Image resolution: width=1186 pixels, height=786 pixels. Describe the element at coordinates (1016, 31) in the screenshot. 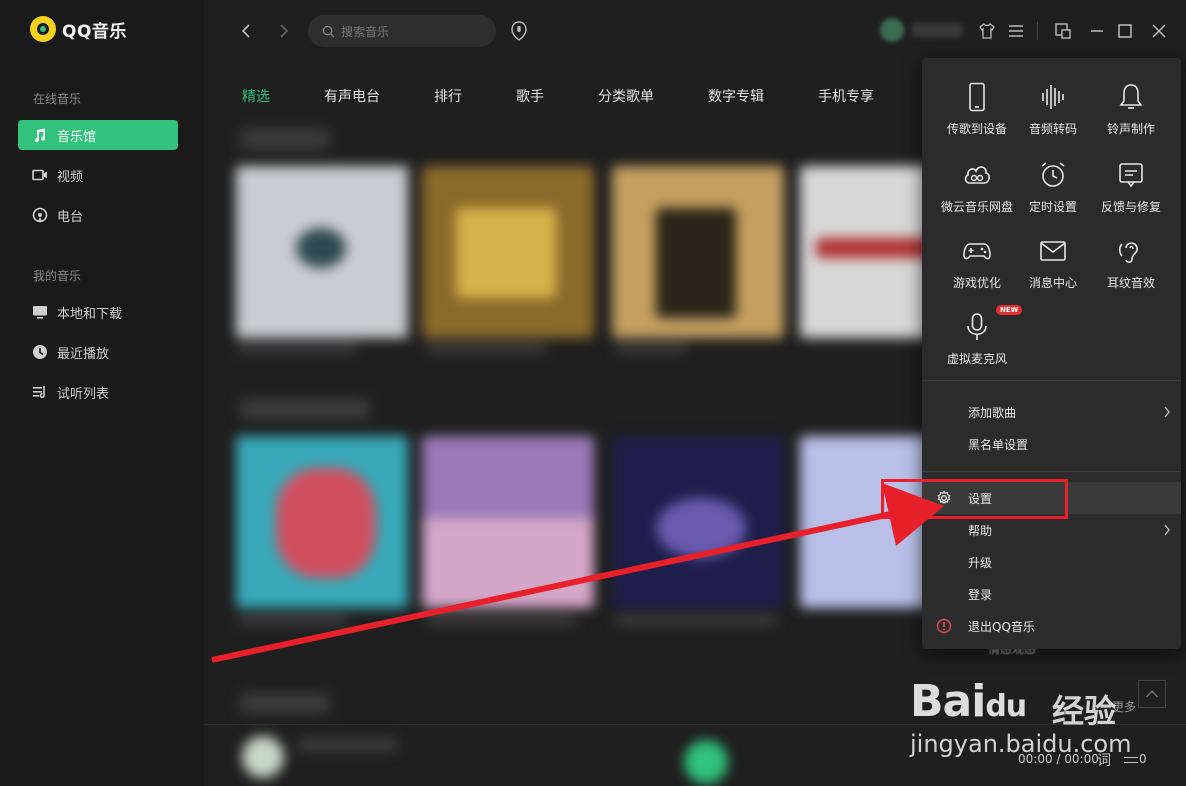

I see `menu-icon` at that location.